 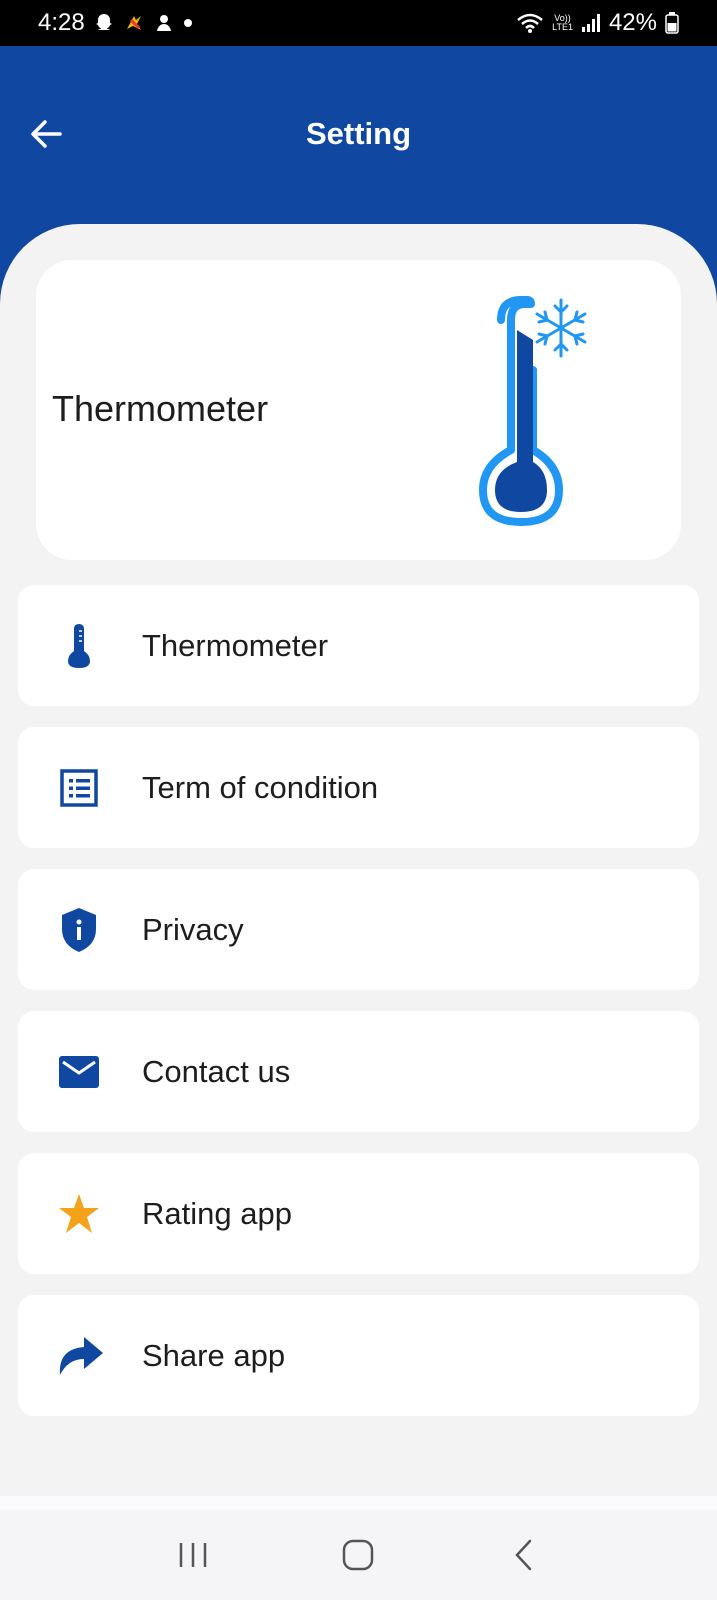 What do you see at coordinates (216, 1071) in the screenshot?
I see `menu-label: Contact us` at bounding box center [216, 1071].